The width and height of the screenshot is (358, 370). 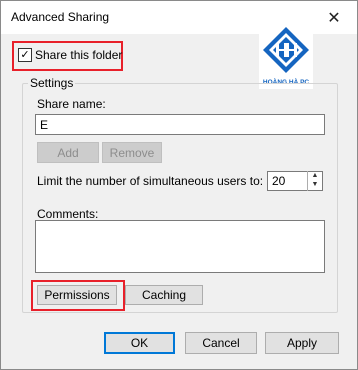 What do you see at coordinates (132, 152) in the screenshot?
I see `remove-button: Remove` at bounding box center [132, 152].